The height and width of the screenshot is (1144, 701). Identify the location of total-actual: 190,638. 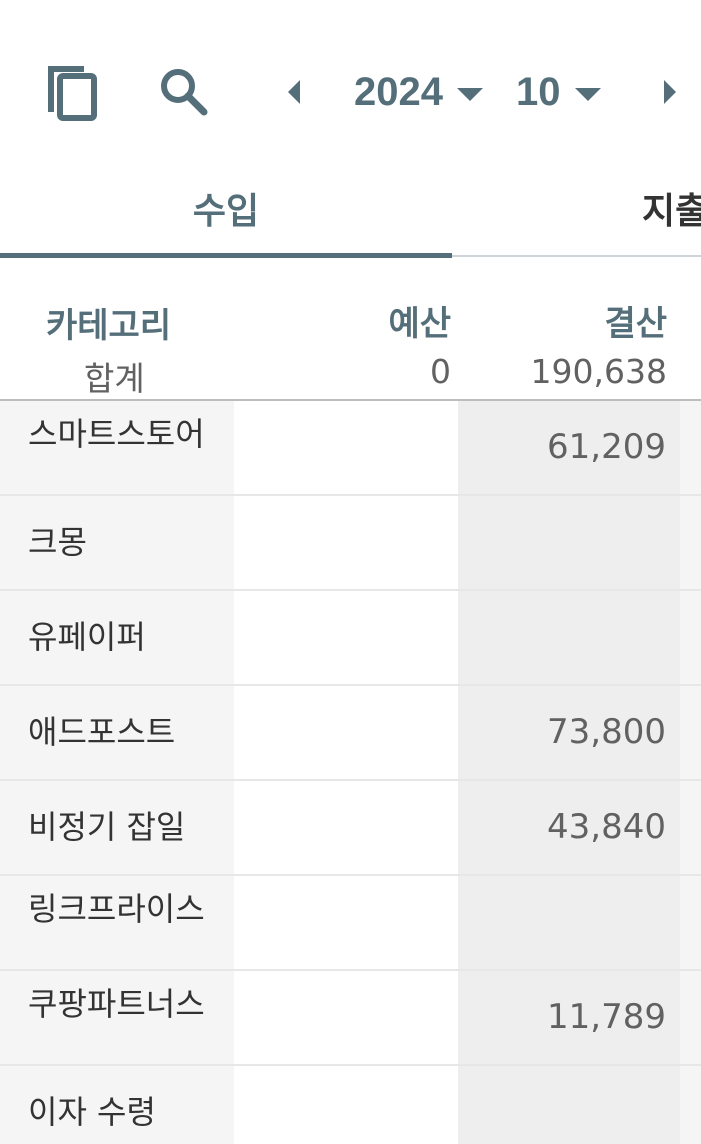
(598, 371).